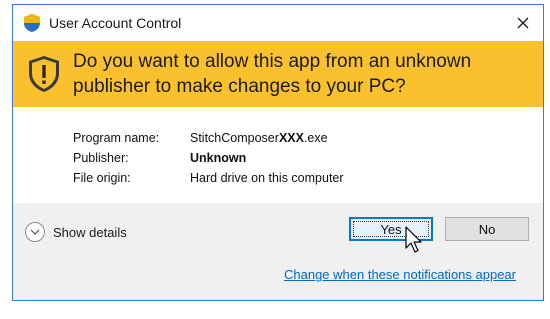  I want to click on chevron-down-icon, so click(35, 232).